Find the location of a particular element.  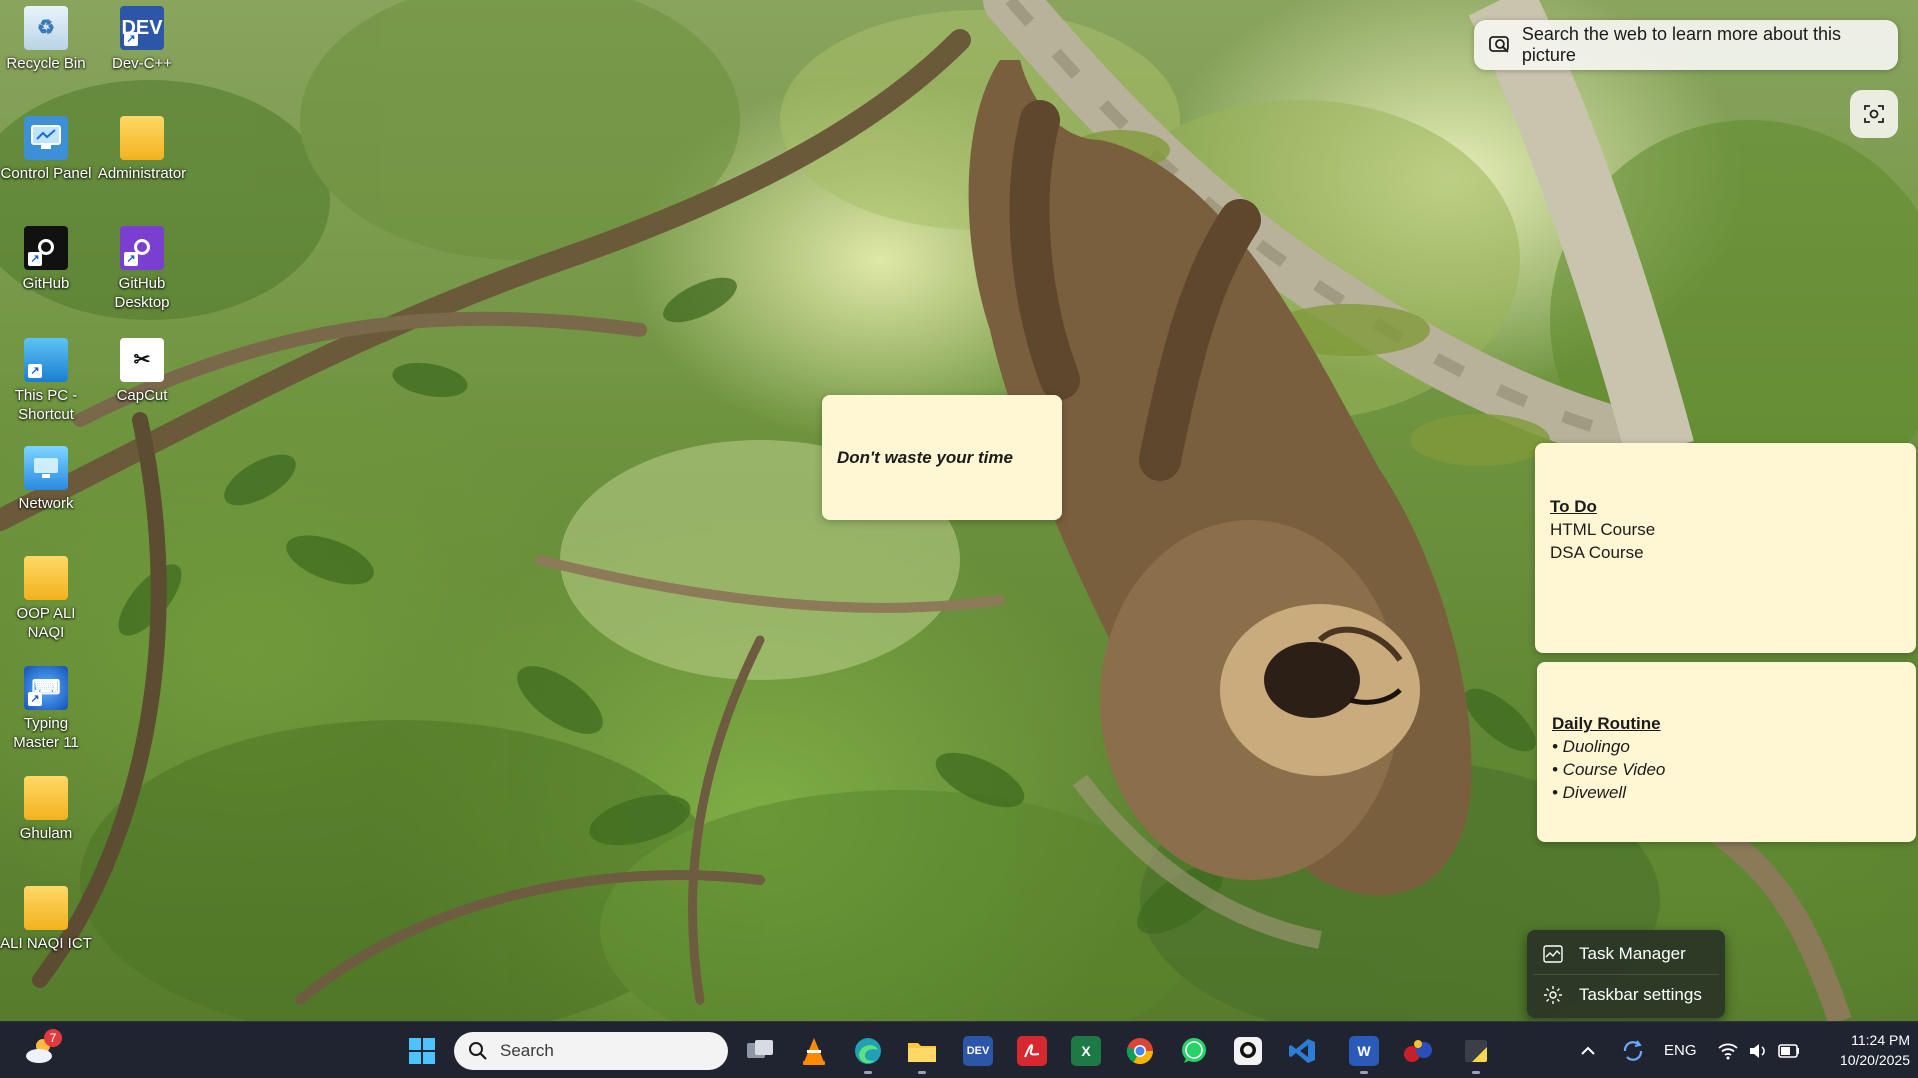

desktop-icon-control-panel: Control Panel is located at coordinates (46, 149).